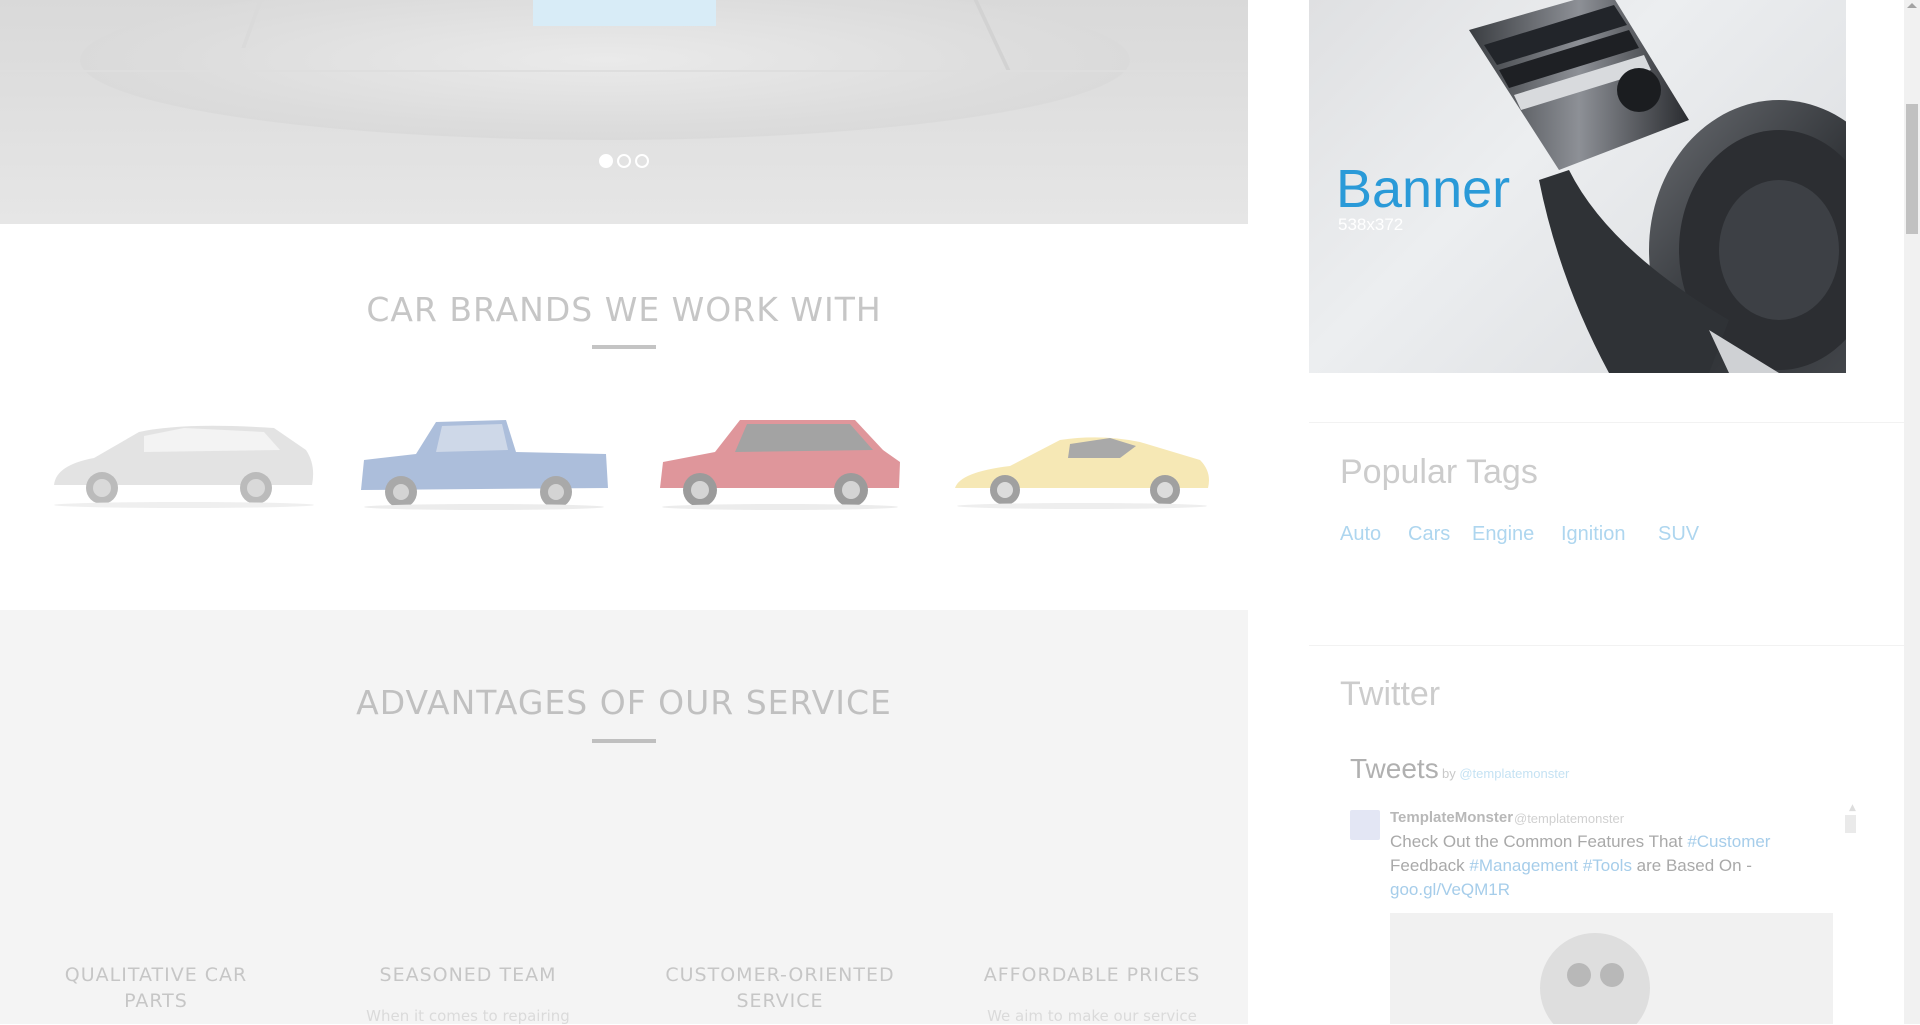 The height and width of the screenshot is (1025, 1920). Describe the element at coordinates (624, 112) in the screenshot. I see `hero-slider` at that location.